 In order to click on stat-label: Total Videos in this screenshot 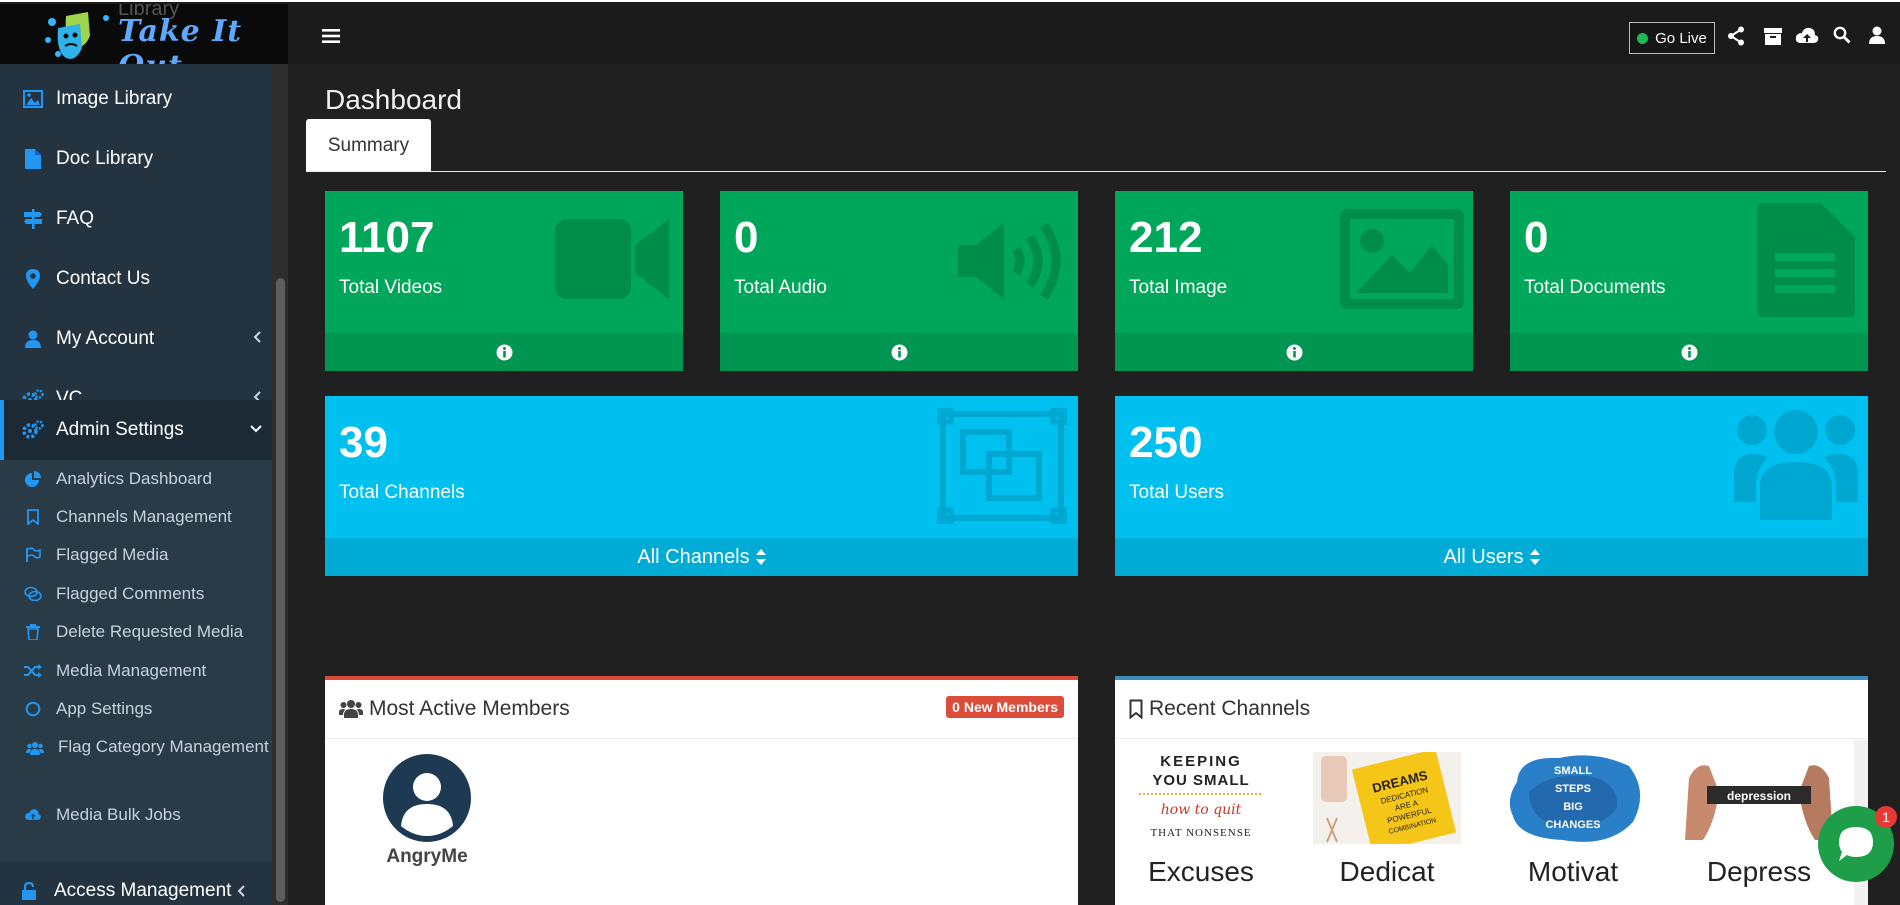, I will do `click(391, 287)`.